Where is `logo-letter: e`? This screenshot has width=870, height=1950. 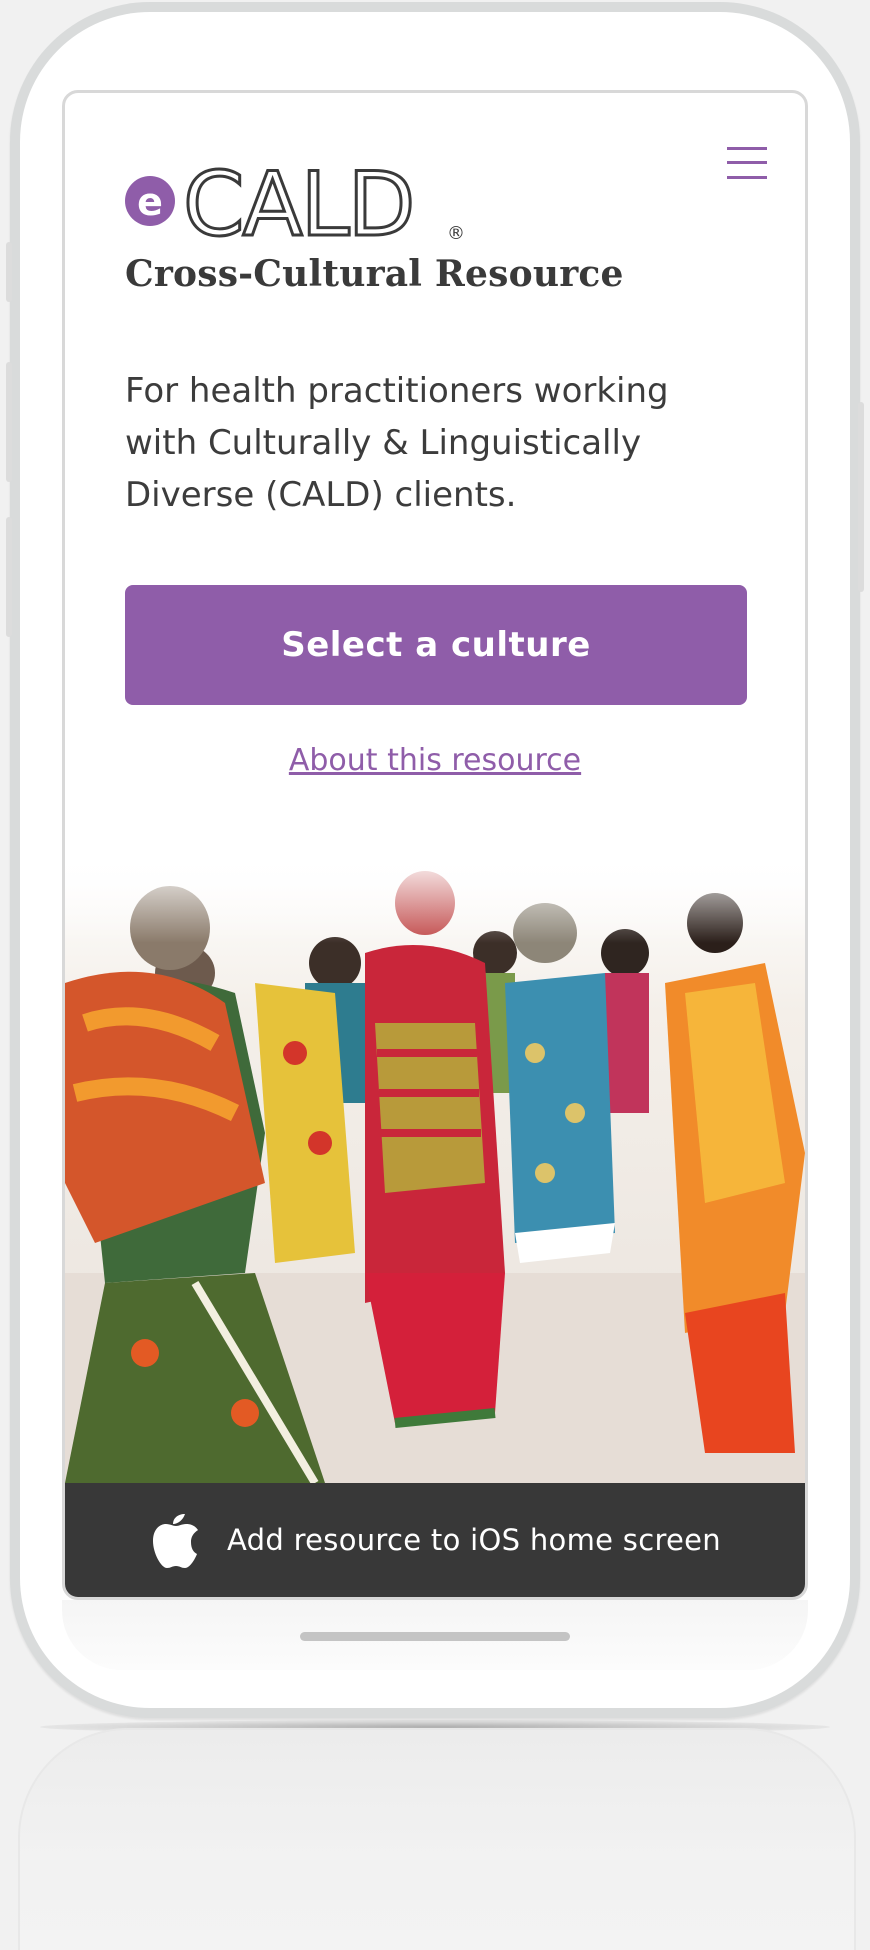
logo-letter: e is located at coordinates (150, 202).